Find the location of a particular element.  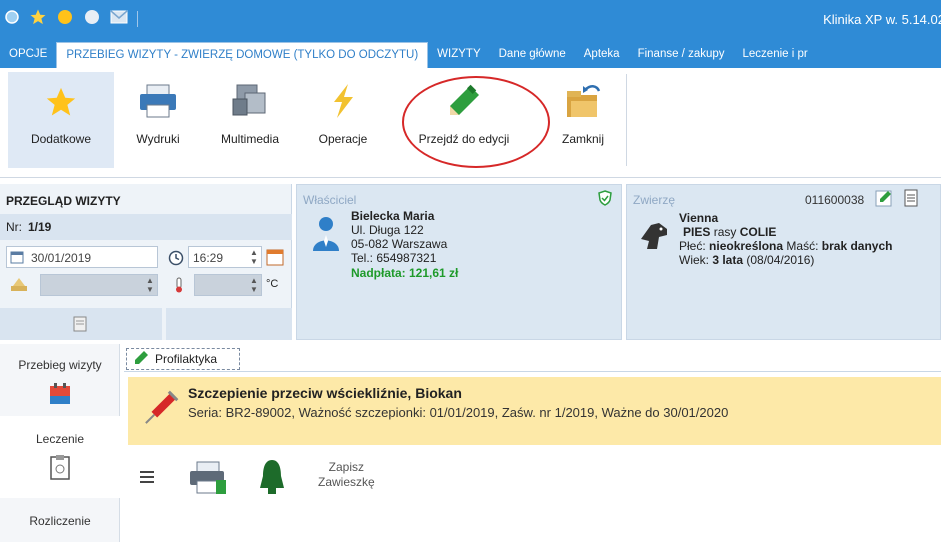

quick-access-toolbar is located at coordinates (71, 18).